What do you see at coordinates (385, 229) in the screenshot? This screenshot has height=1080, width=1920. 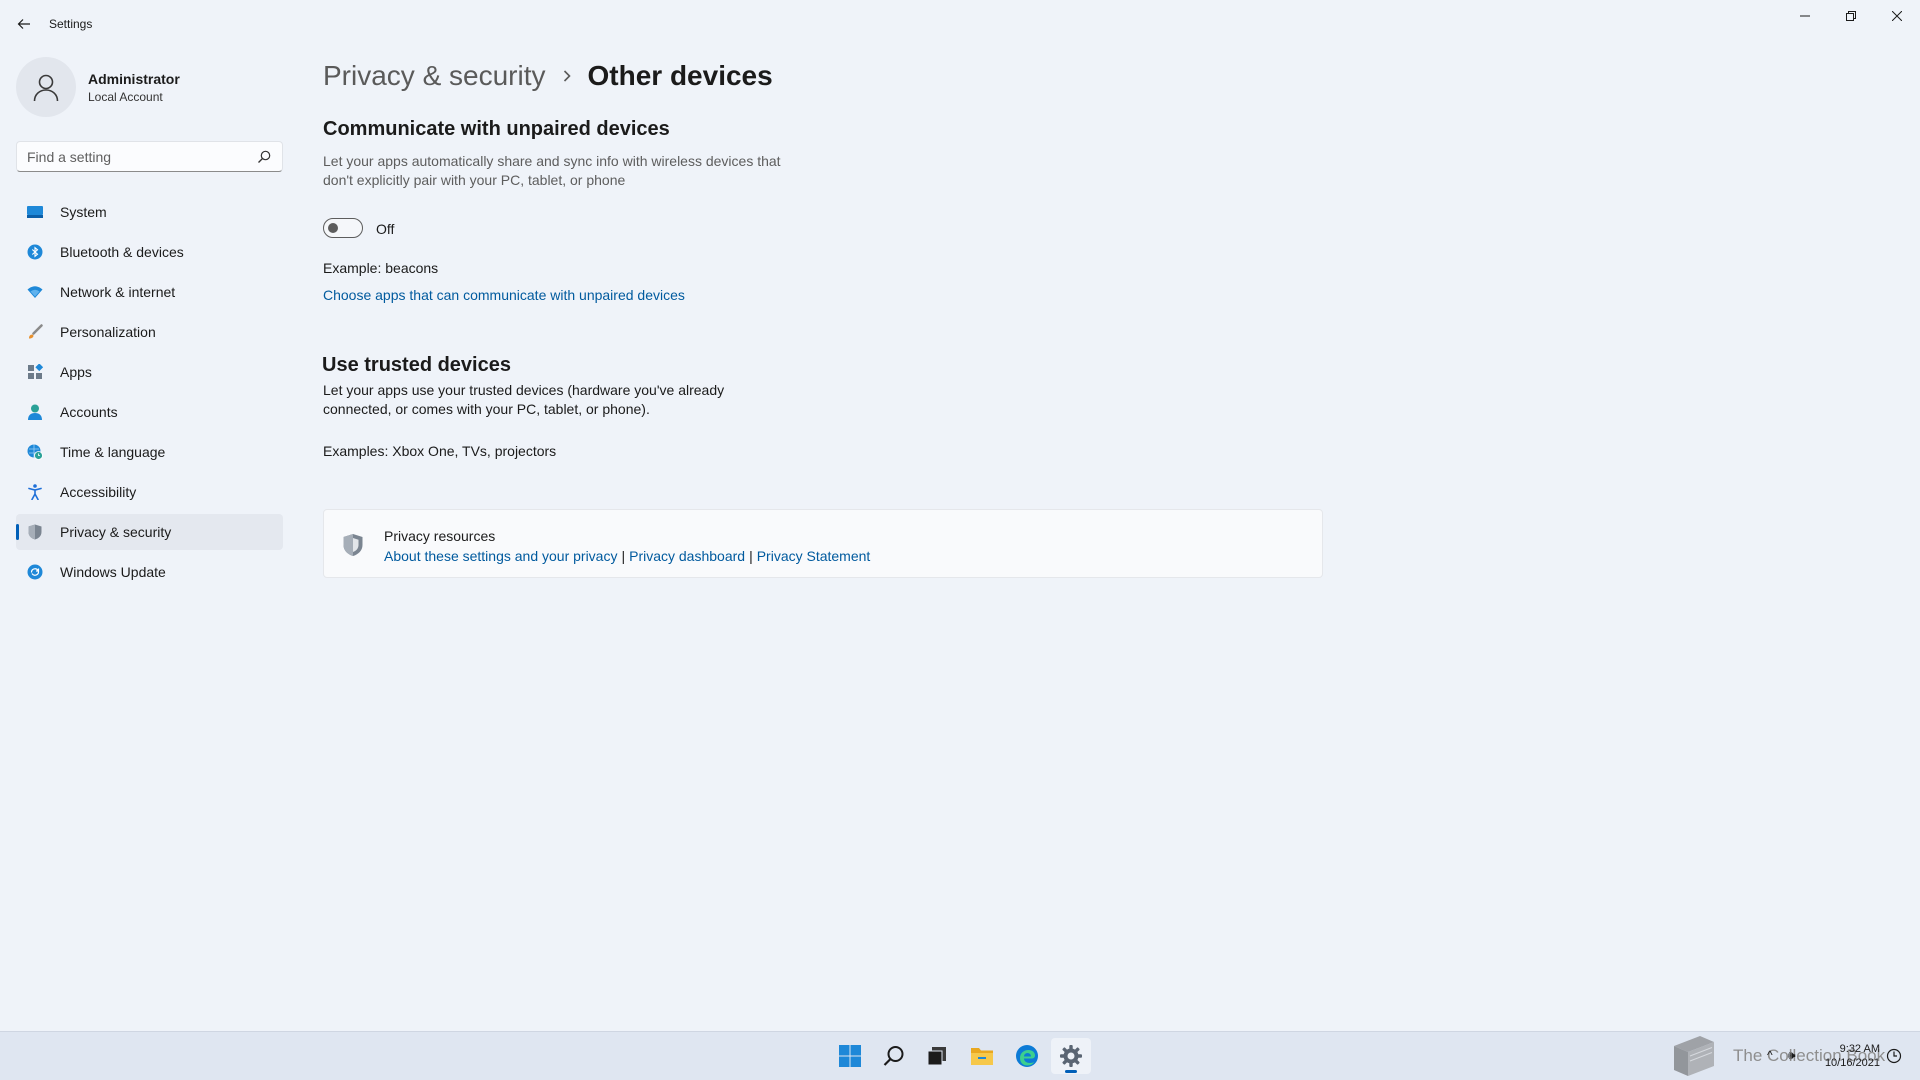 I see `toggle-state-label: Off` at bounding box center [385, 229].